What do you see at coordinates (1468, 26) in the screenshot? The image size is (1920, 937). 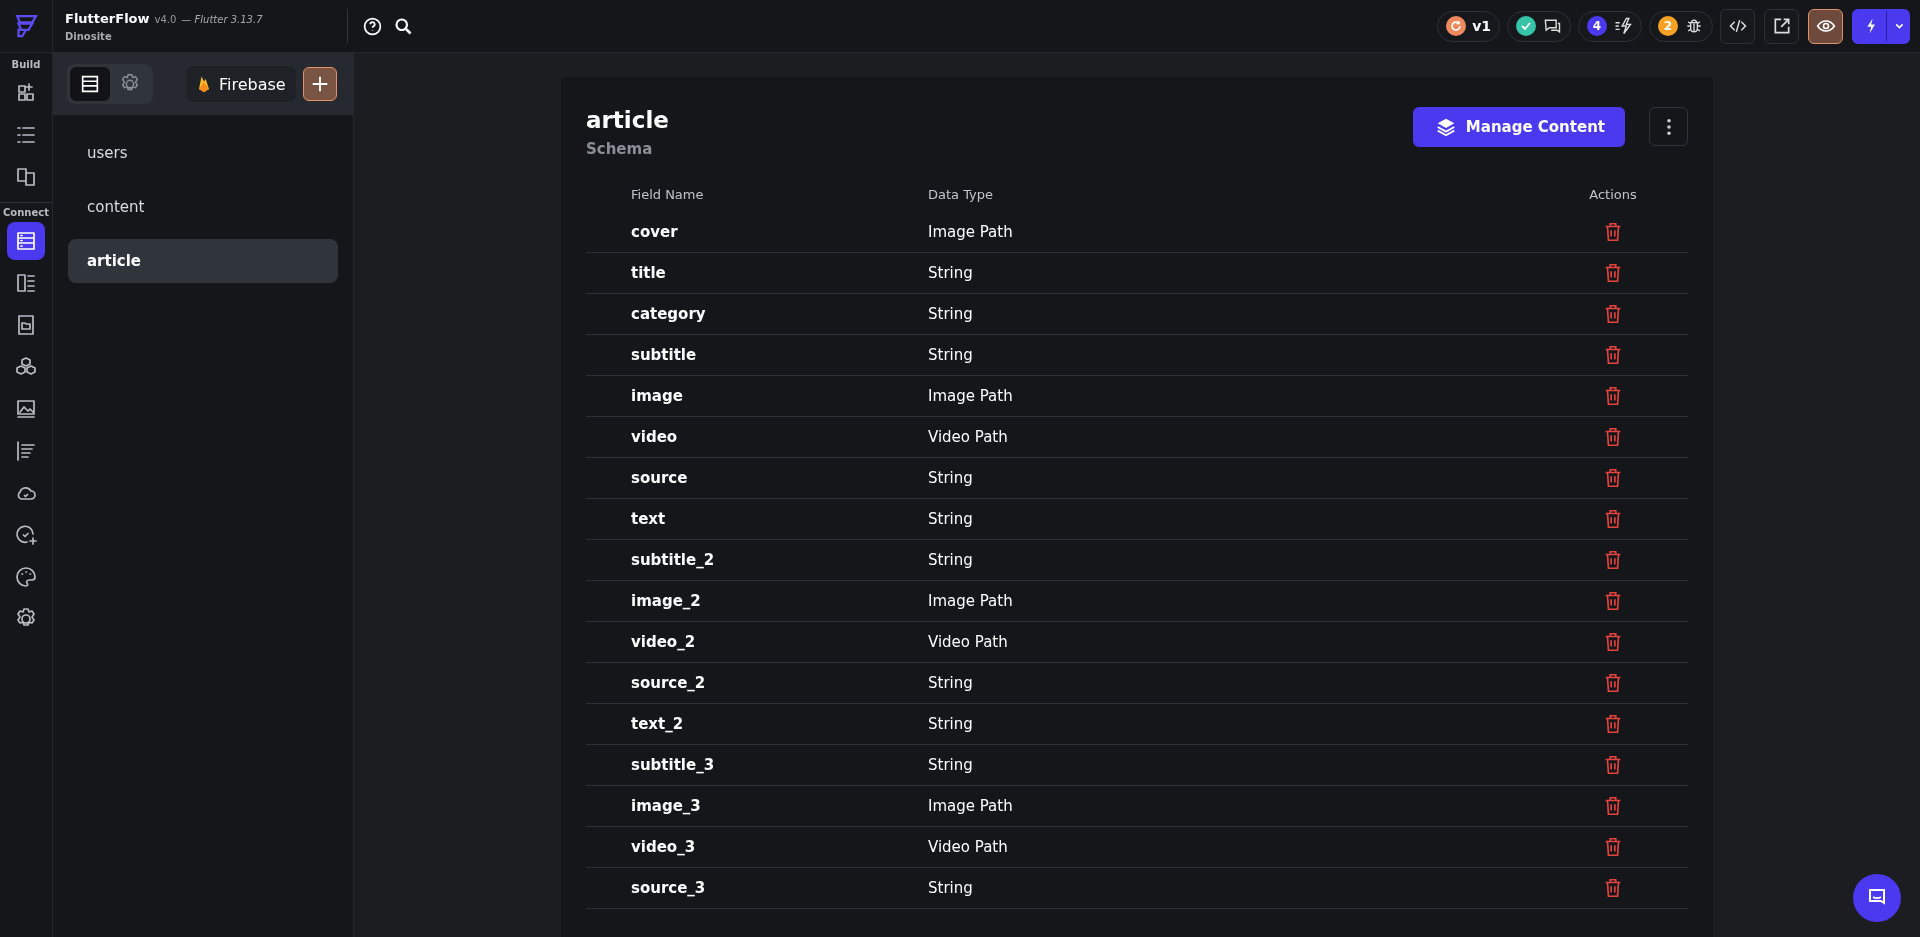 I see `version-button: v1` at bounding box center [1468, 26].